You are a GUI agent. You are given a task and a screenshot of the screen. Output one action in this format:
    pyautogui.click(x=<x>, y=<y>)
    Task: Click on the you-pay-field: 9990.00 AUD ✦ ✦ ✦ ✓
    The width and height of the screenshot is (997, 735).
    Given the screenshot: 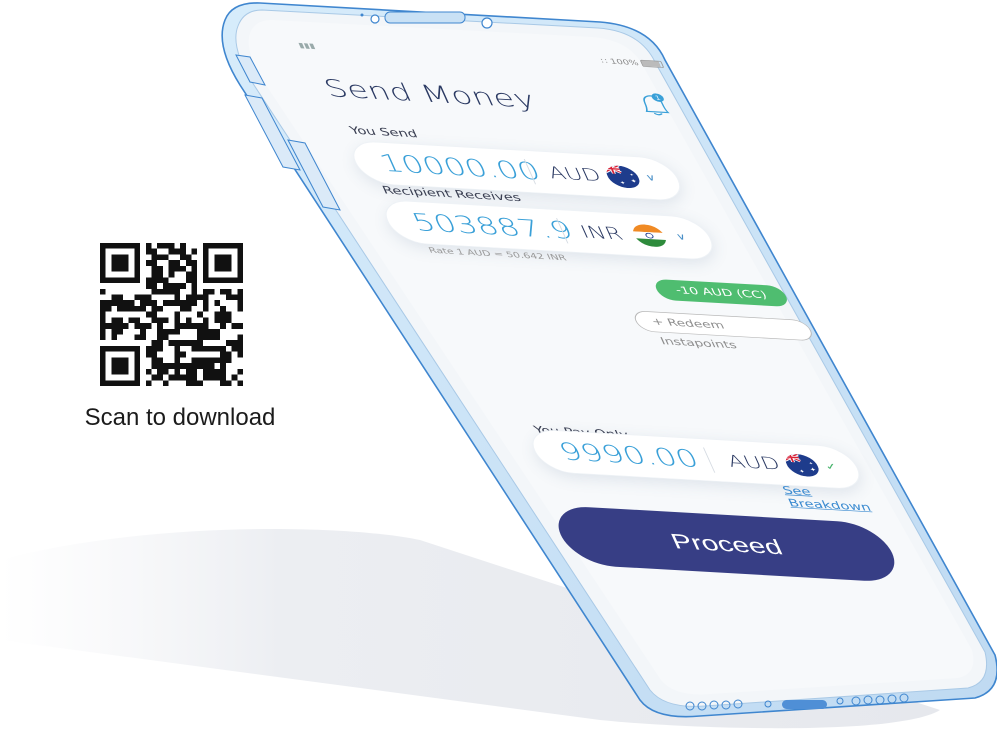 What is the action you would take?
    pyautogui.click(x=696, y=459)
    